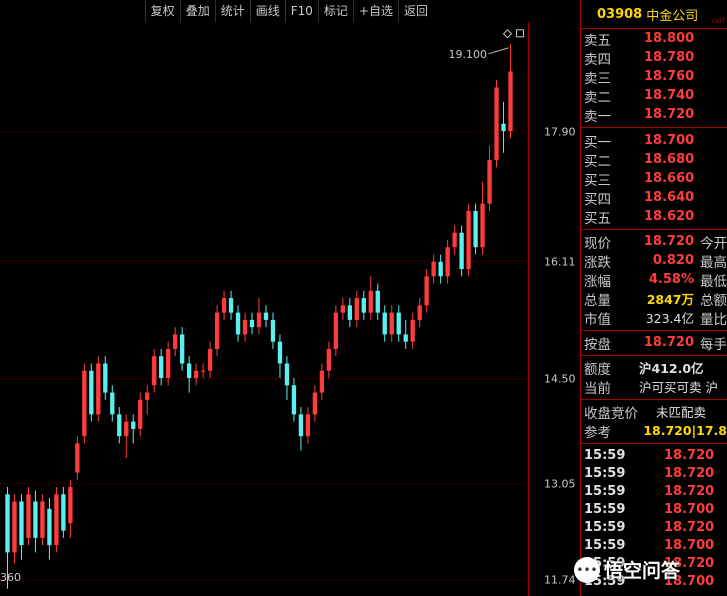 Image resolution: width=727 pixels, height=596 pixels. I want to click on order-label: 卖四, so click(597, 59).